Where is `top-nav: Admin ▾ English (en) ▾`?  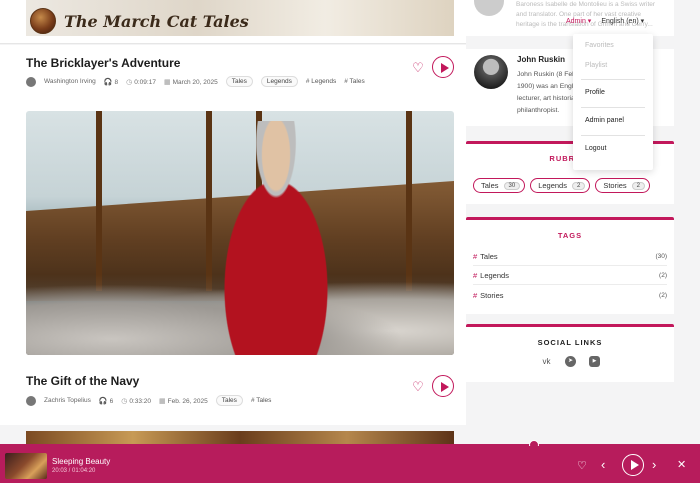 top-nav: Admin ▾ English (en) ▾ is located at coordinates (605, 21).